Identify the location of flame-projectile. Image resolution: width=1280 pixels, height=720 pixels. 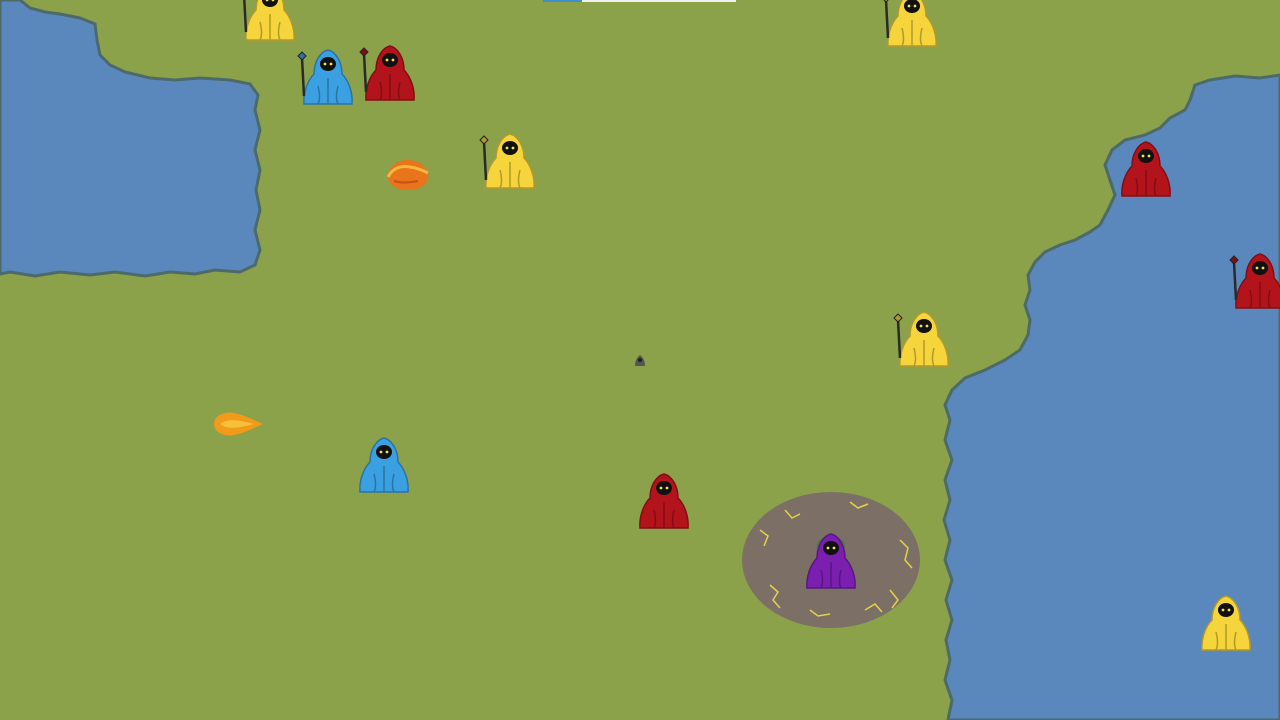
(238, 424).